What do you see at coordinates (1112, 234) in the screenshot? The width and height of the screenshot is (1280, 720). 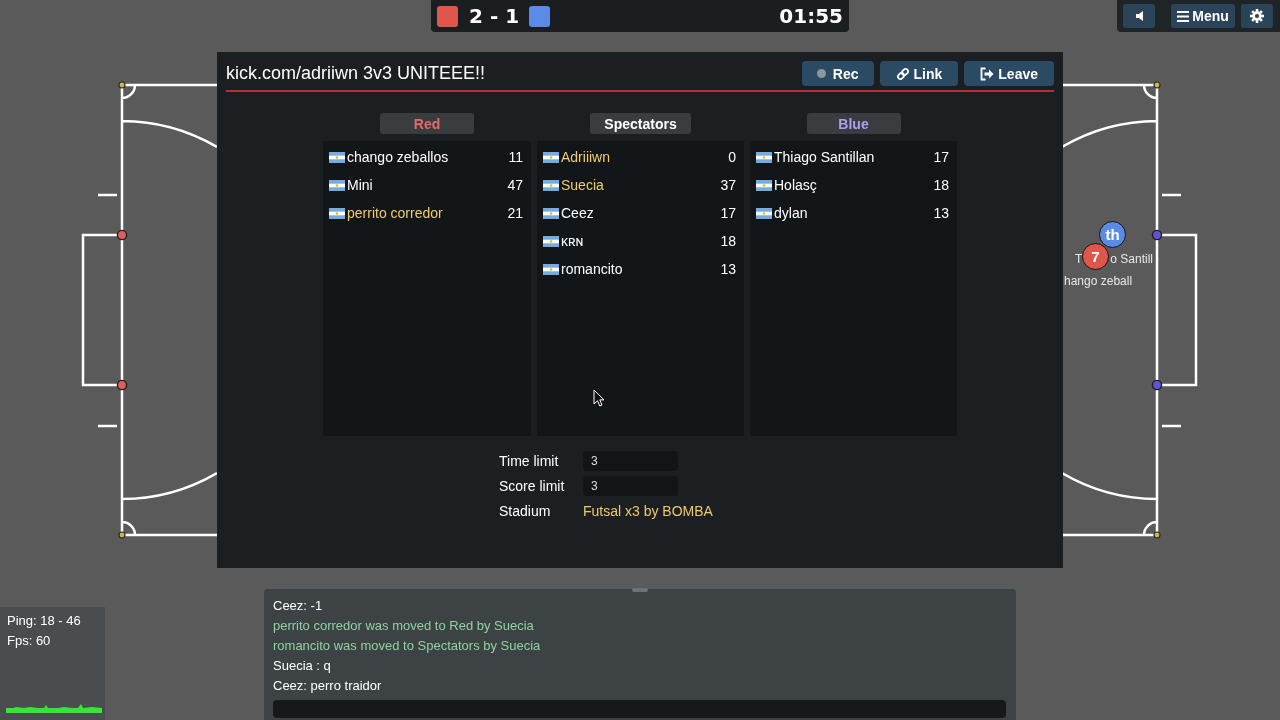 I see `player-disc: th` at bounding box center [1112, 234].